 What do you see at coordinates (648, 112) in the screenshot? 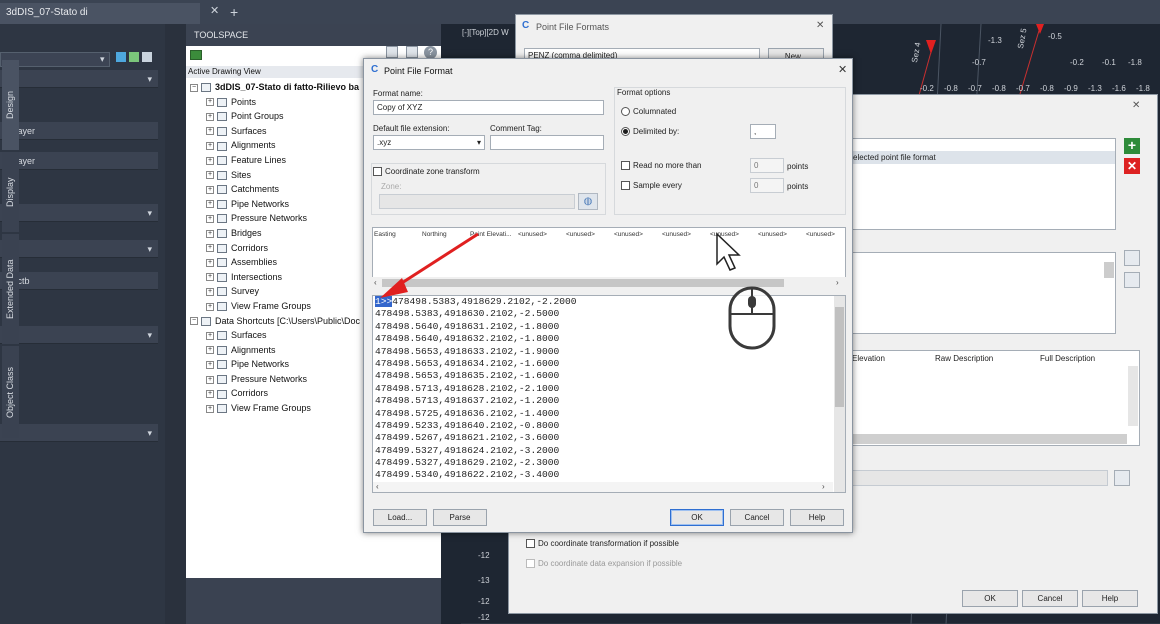
I see `radio-columnated: Columnated` at bounding box center [648, 112].